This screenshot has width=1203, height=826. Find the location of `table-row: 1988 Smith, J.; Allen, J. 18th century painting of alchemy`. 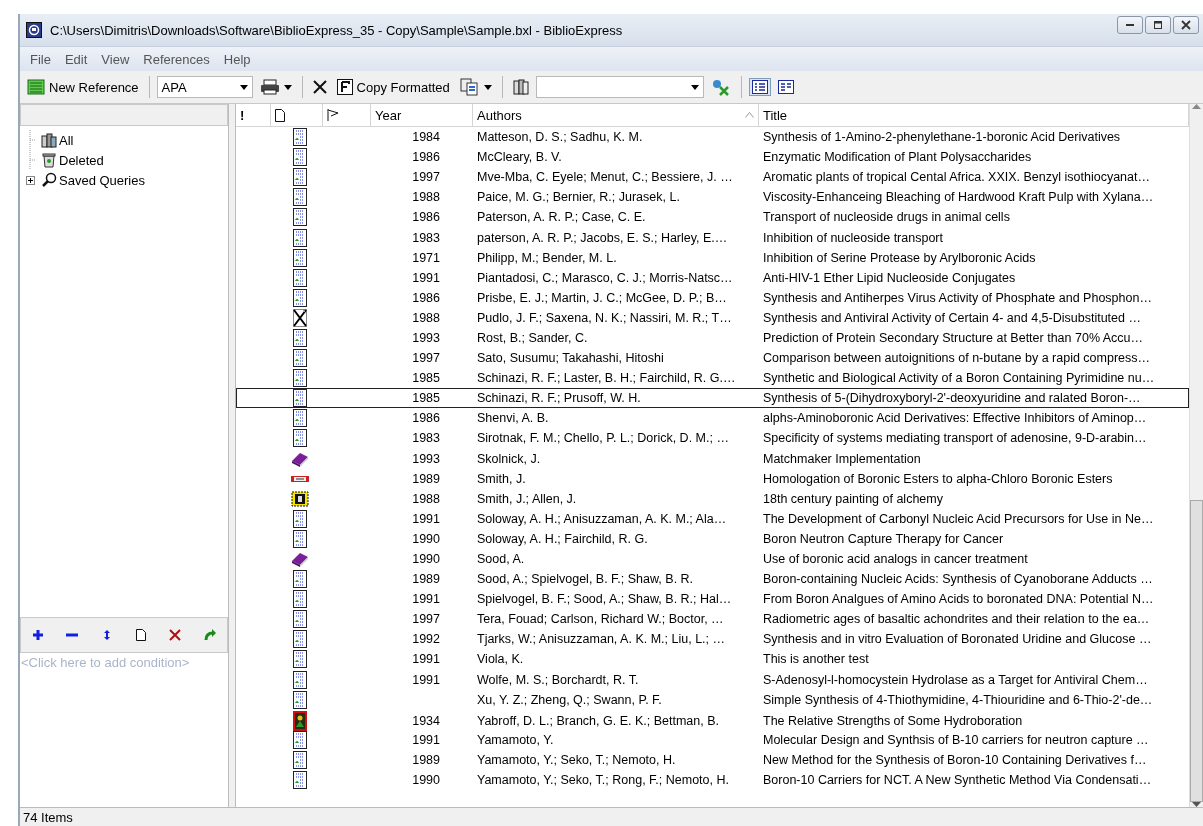

table-row: 1988 Smith, J.; Allen, J. 18th century painting of alchemy is located at coordinates (712, 498).